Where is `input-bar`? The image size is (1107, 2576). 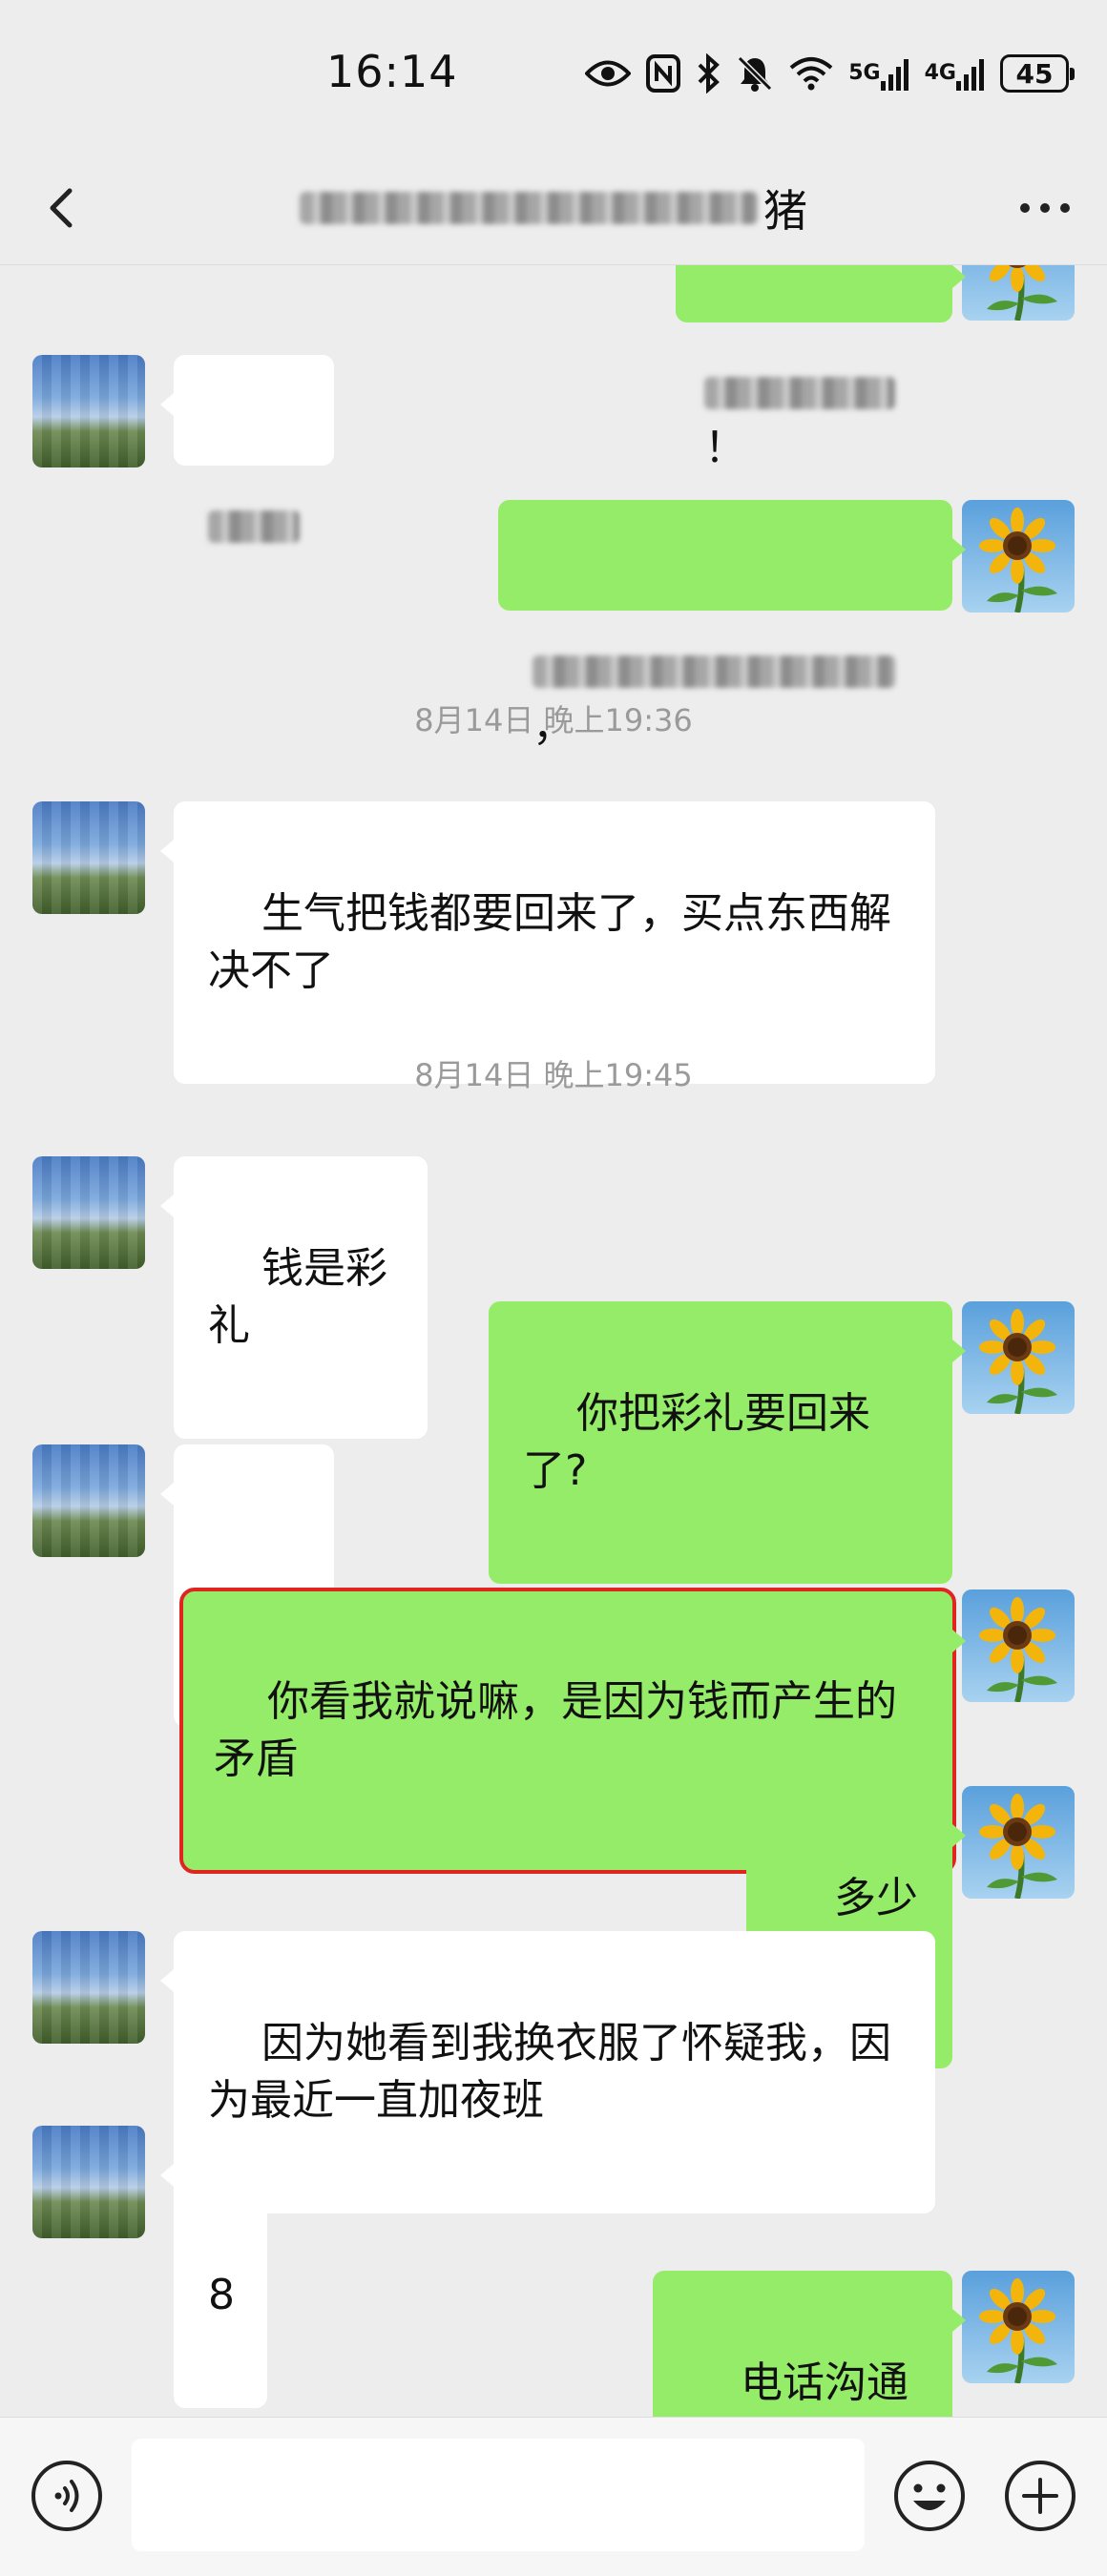
input-bar is located at coordinates (553, 2496).